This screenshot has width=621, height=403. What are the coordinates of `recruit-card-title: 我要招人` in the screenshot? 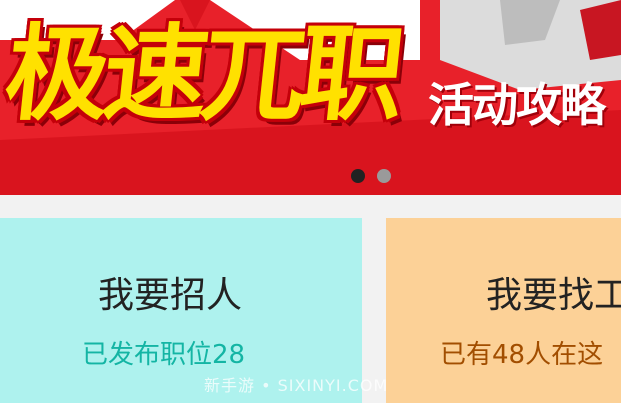 It's located at (170, 295).